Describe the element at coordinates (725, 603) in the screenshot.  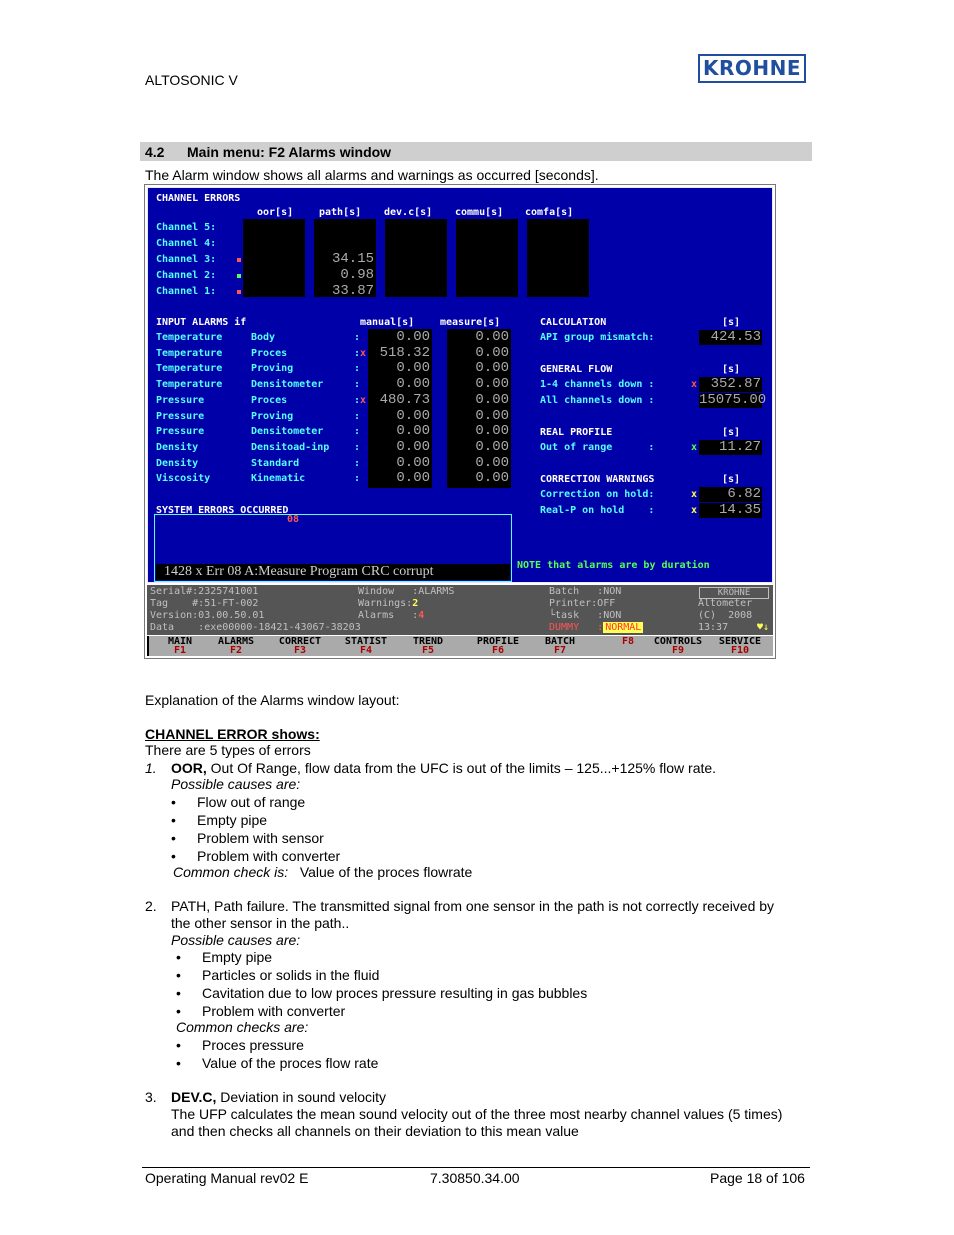
I see `product-name: Altometer` at that location.